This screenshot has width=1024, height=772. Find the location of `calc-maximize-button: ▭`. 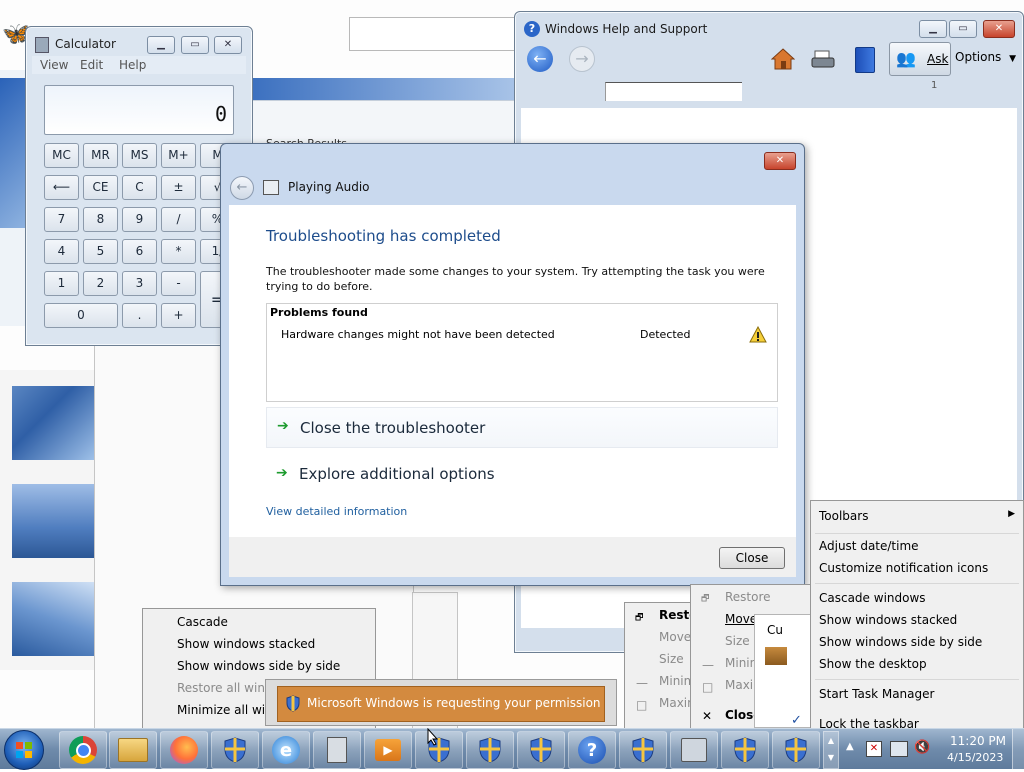

calc-maximize-button: ▭ is located at coordinates (195, 45).